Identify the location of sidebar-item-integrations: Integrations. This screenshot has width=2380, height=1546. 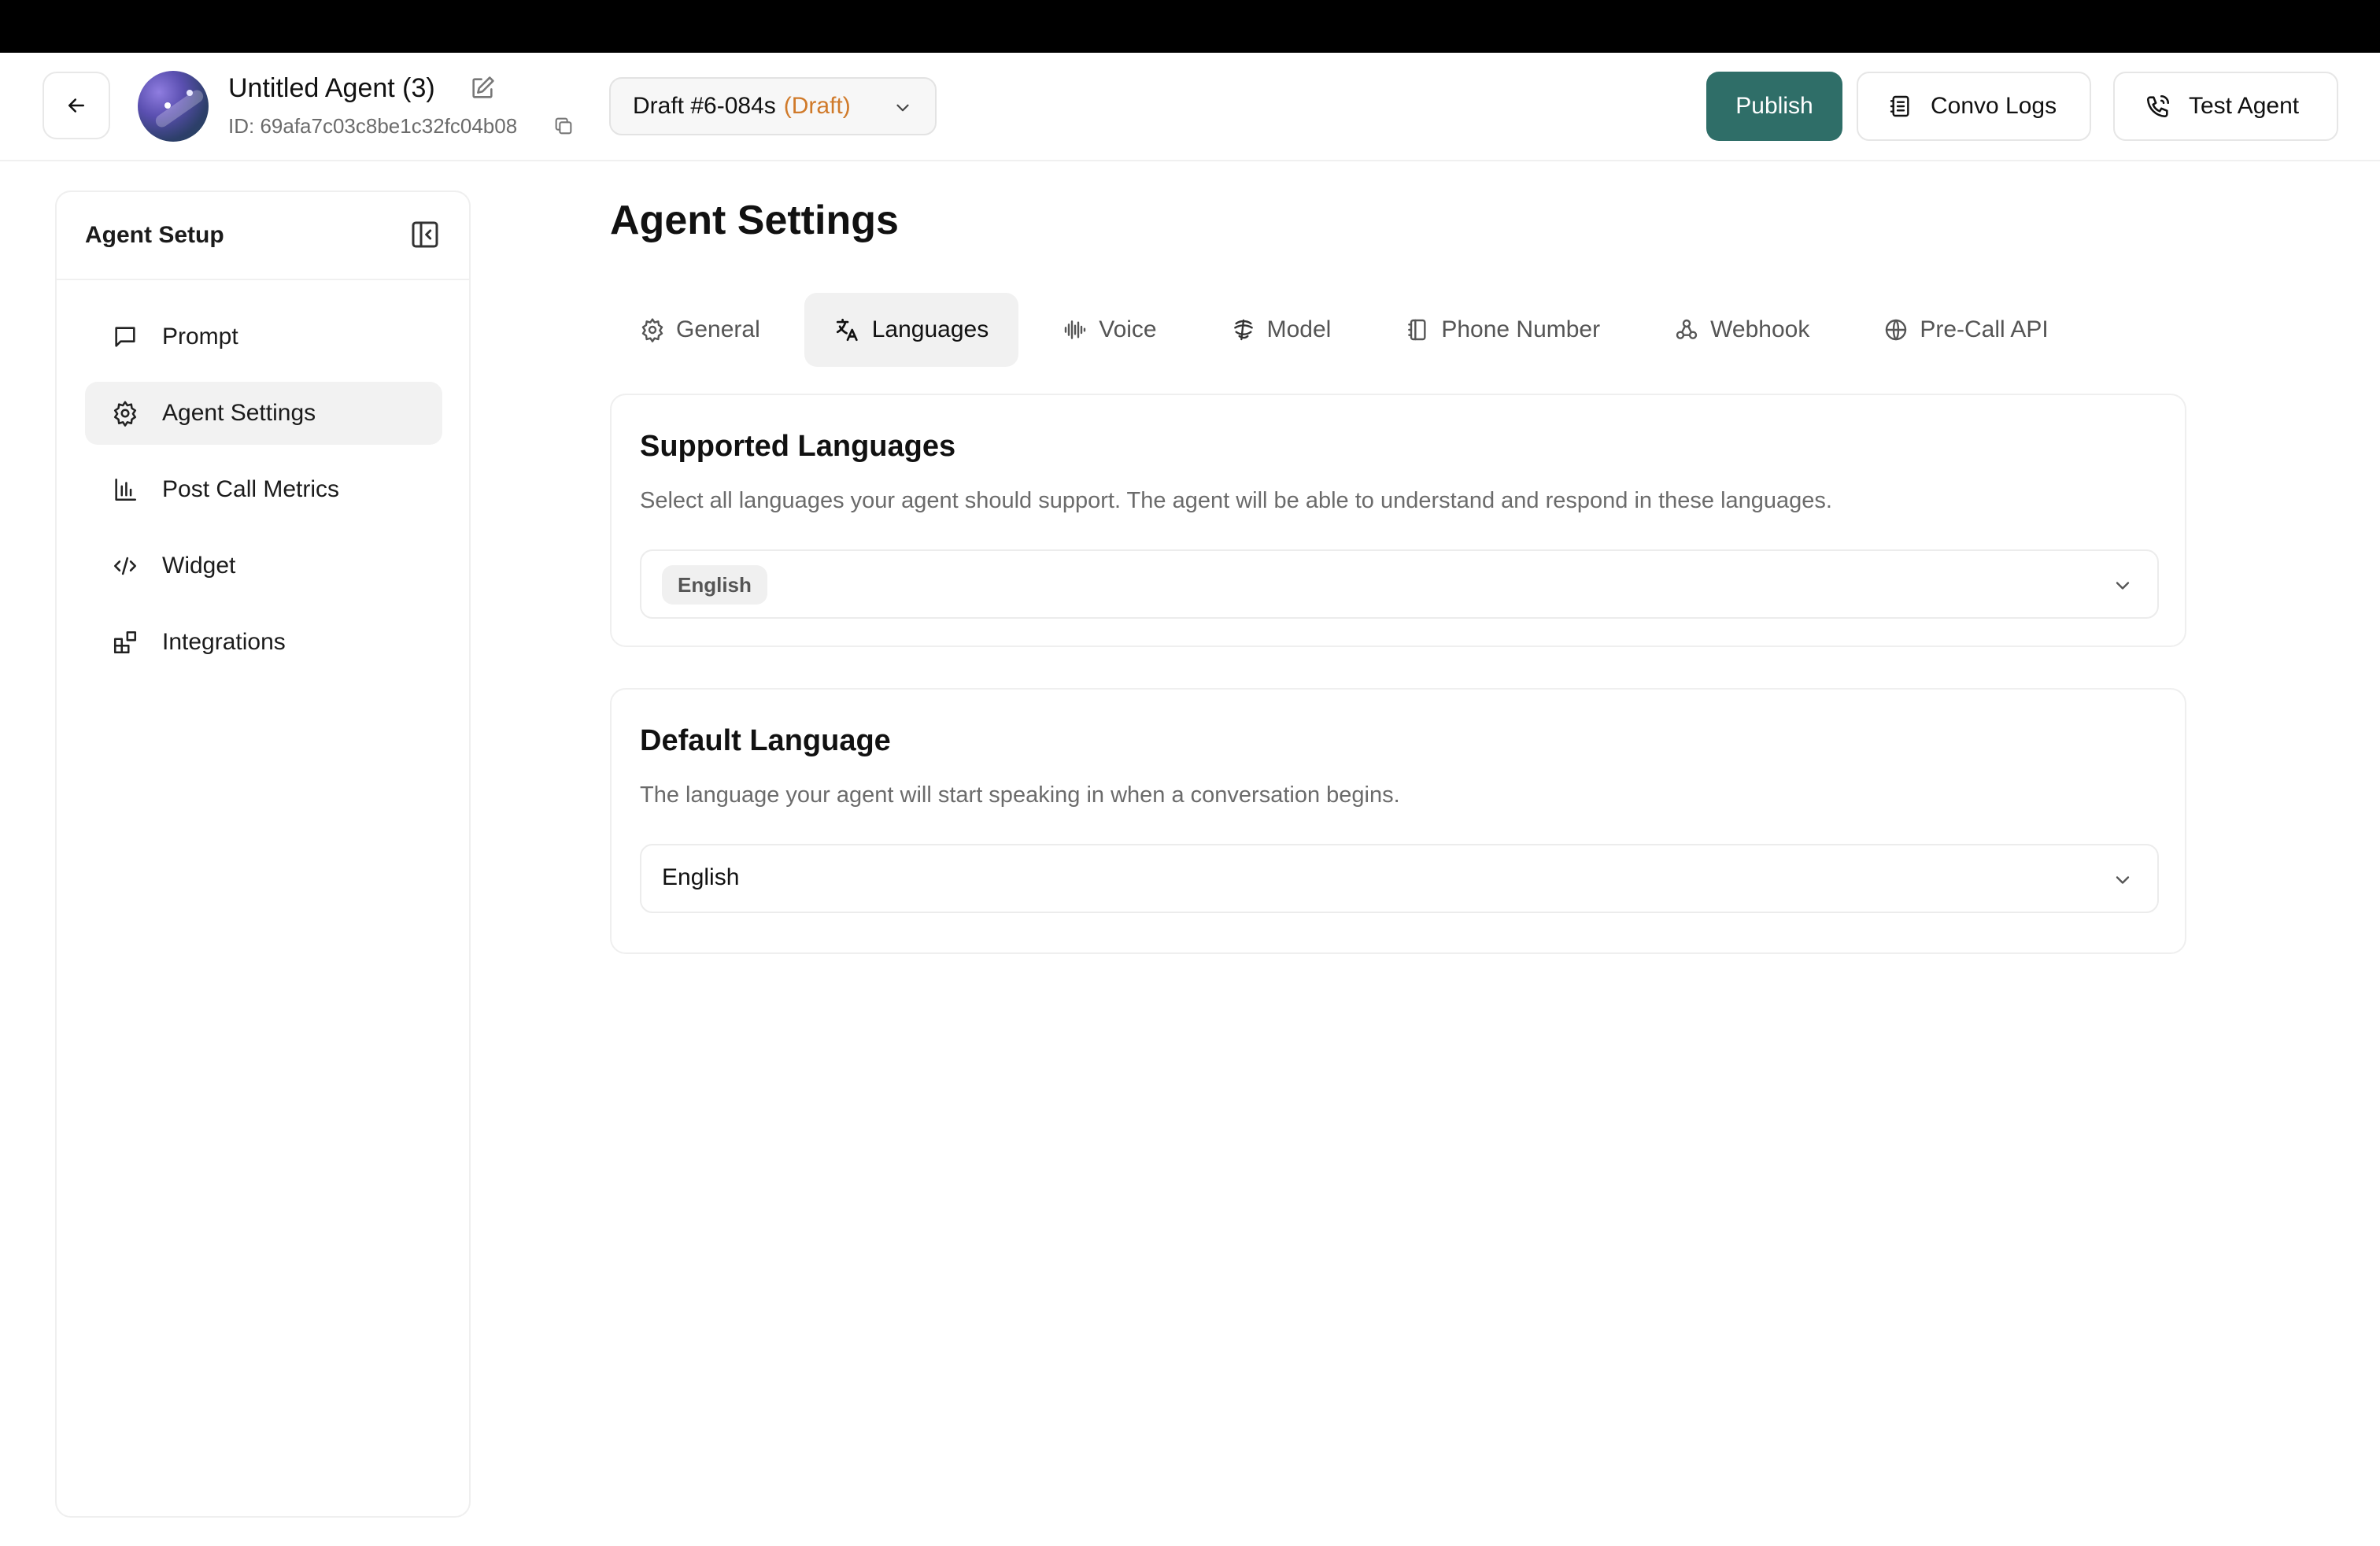
(263, 642).